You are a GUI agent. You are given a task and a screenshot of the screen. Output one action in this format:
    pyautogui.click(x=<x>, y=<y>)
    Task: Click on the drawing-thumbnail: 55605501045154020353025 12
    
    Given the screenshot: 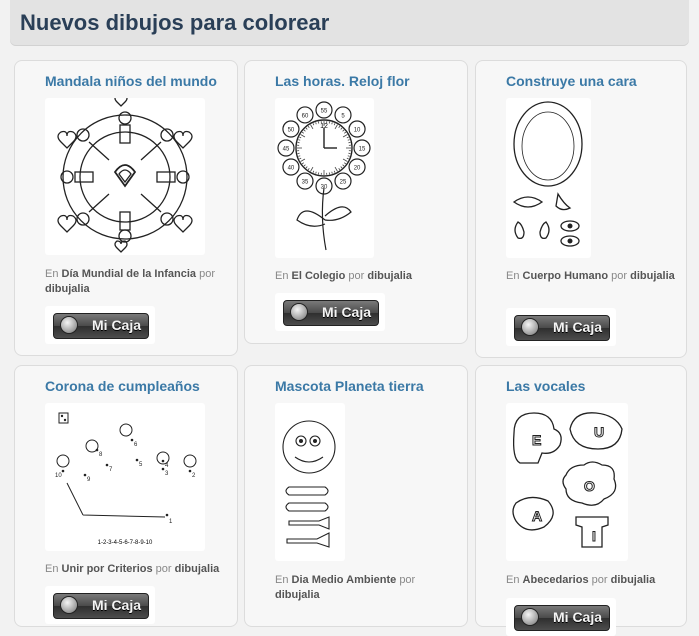 What is the action you would take?
    pyautogui.click(x=324, y=178)
    